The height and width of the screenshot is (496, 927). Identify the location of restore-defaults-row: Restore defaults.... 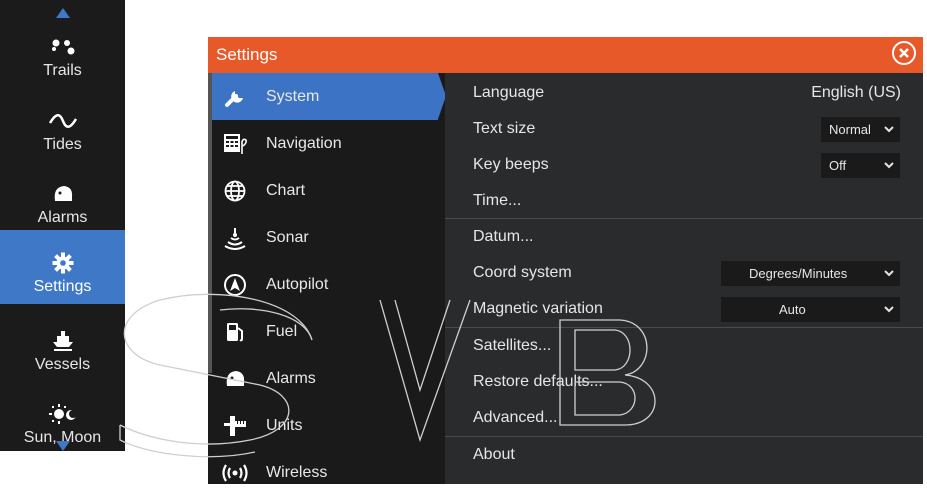
(684, 382).